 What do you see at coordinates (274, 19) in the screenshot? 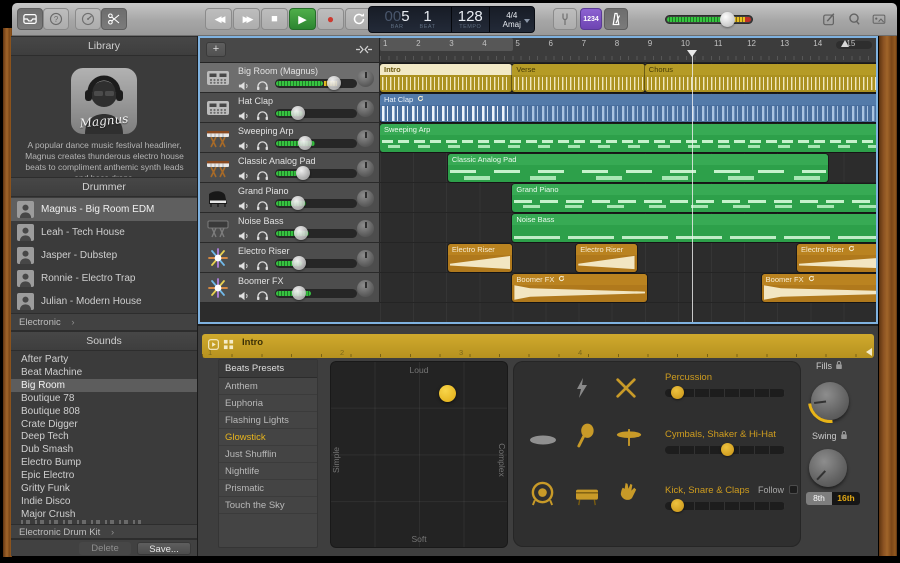
I see `stop-button: ■` at bounding box center [274, 19].